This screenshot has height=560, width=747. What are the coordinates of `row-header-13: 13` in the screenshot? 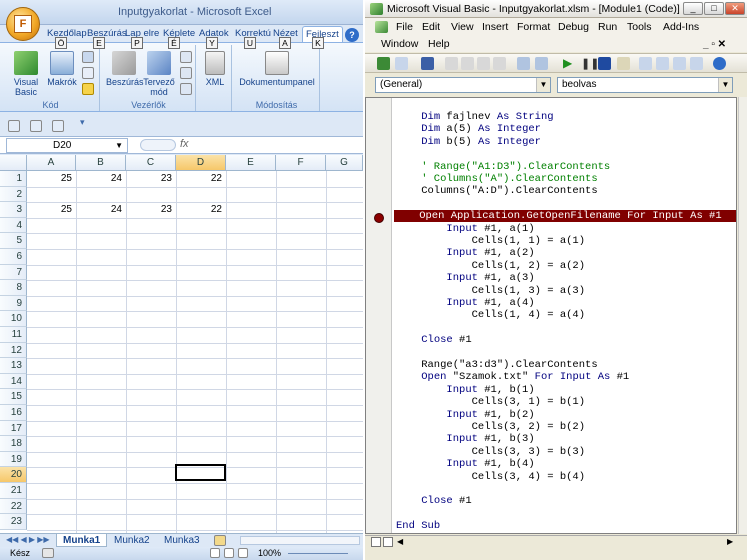 It's located at (13, 366).